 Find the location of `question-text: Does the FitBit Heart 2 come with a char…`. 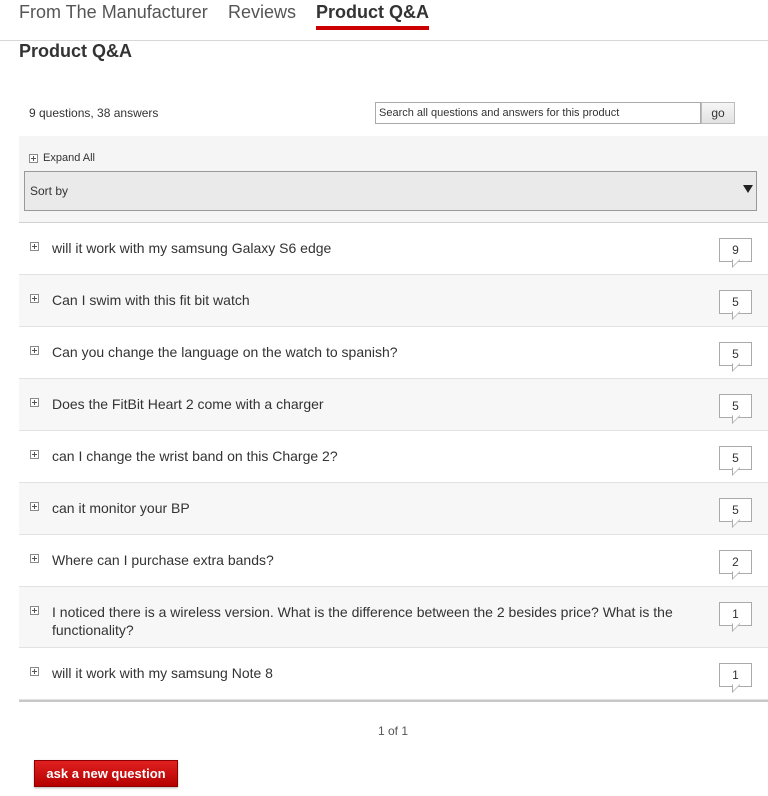

question-text: Does the FitBit Heart 2 come with a char… is located at coordinates (372, 404).